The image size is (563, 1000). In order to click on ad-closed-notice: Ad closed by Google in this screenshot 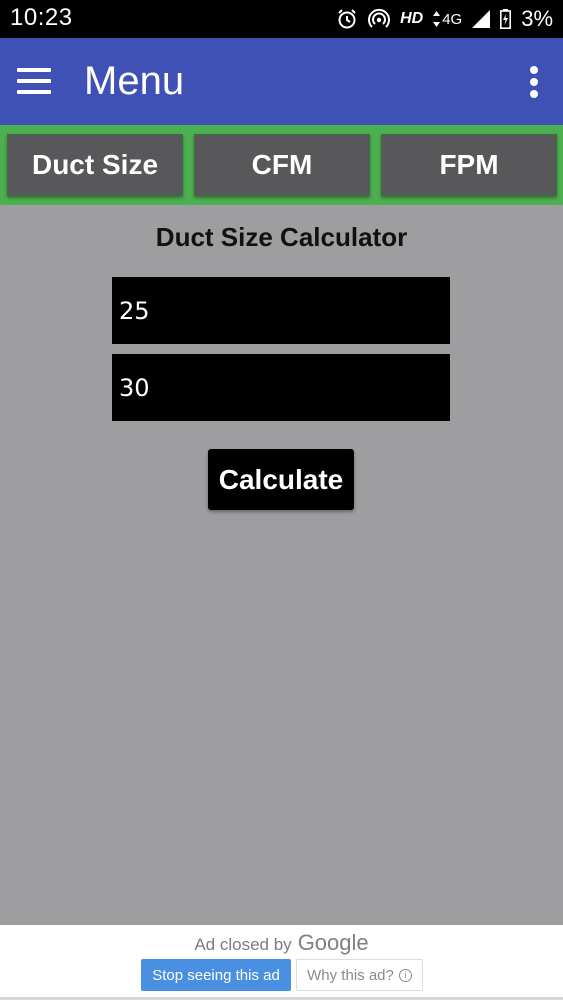, I will do `click(281, 943)`.